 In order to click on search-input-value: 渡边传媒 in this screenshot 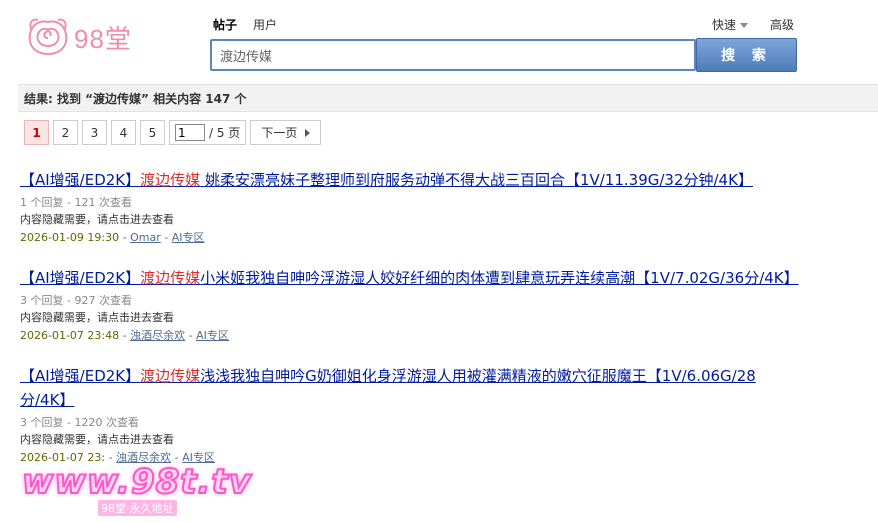, I will do `click(246, 57)`.